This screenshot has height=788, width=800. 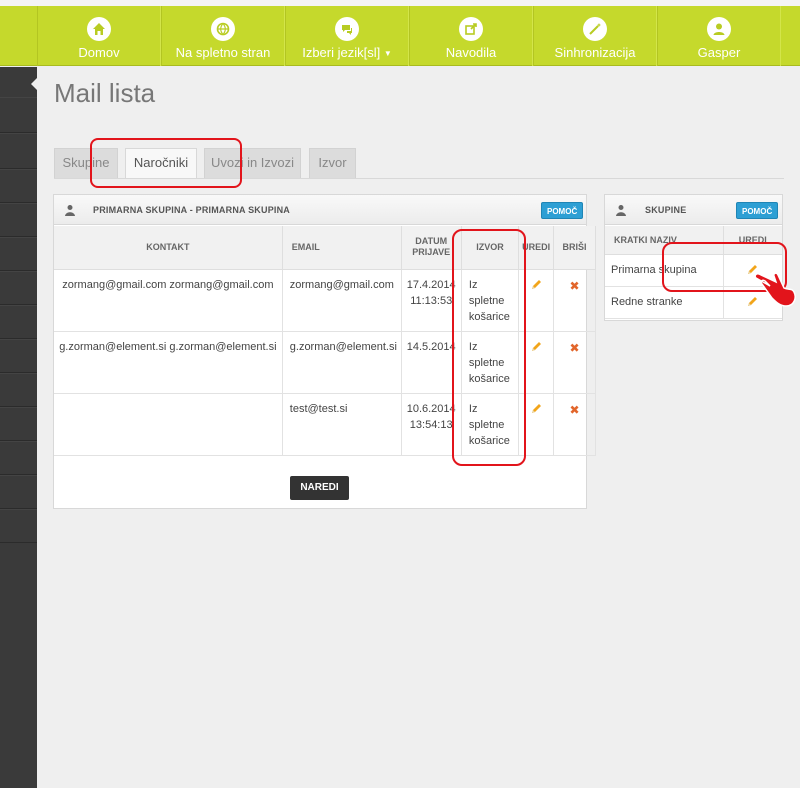 I want to click on nav-instructions: Navodila, so click(x=471, y=36).